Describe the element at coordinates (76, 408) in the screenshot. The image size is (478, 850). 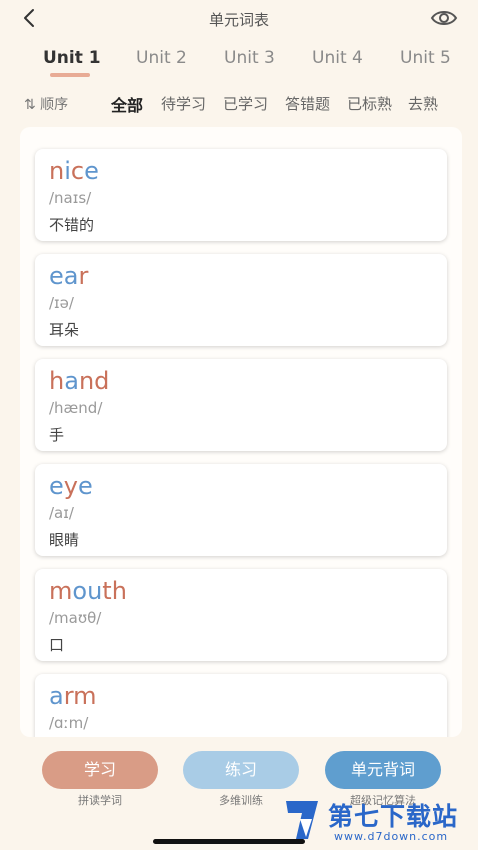
I see `word-phonetic: /hænd/` at that location.